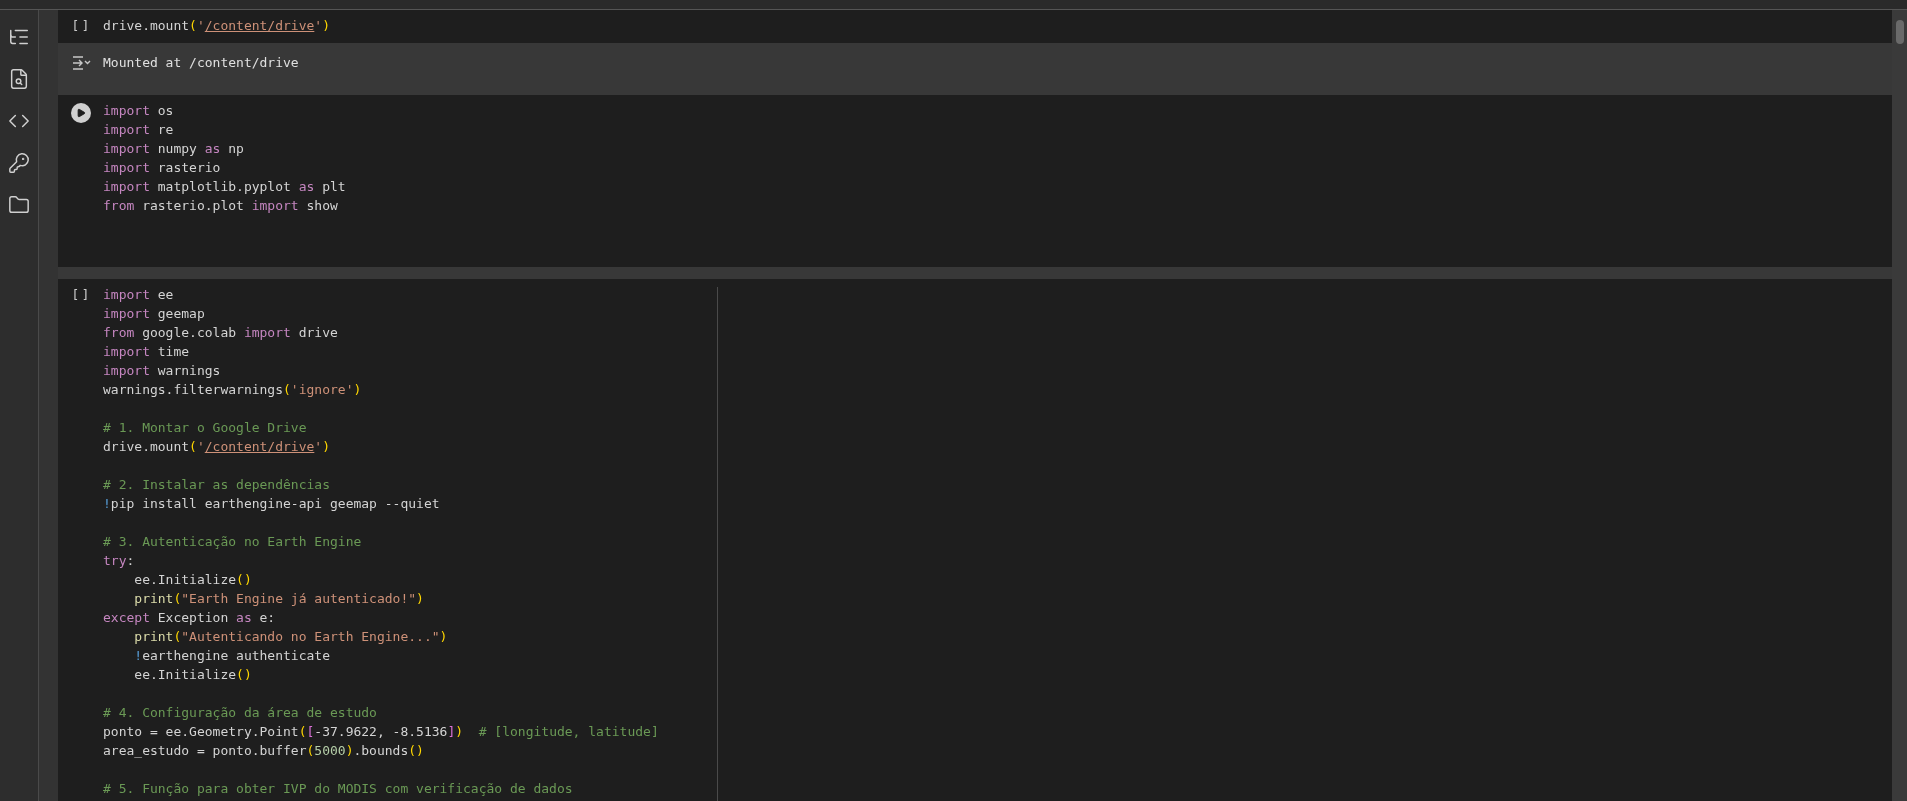 The image size is (1907, 801). What do you see at coordinates (290, 637) in the screenshot?
I see `code-line: print("Autenticando no Earth Engine...")` at bounding box center [290, 637].